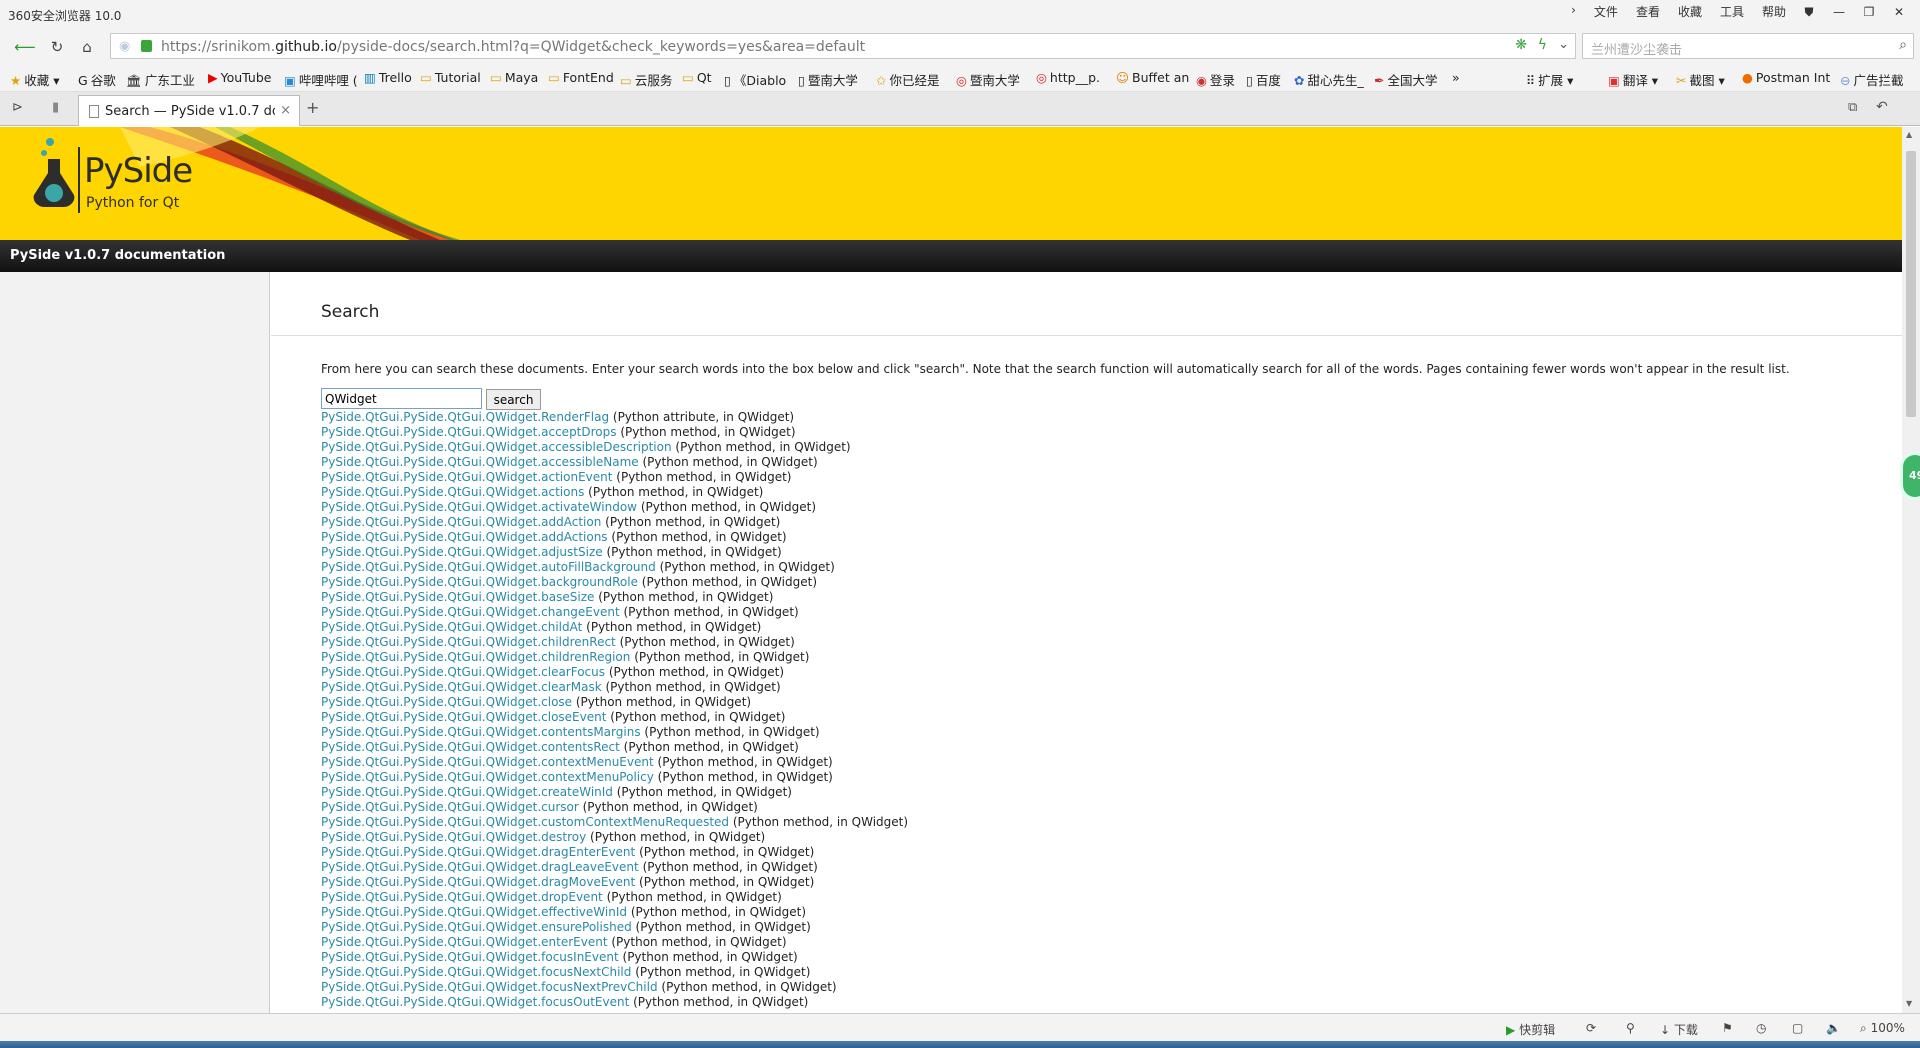 Image resolution: width=1920 pixels, height=1048 pixels. What do you see at coordinates (1700, 79) in the screenshot?
I see `screenshot-button: ✂ 截图 ▾` at bounding box center [1700, 79].